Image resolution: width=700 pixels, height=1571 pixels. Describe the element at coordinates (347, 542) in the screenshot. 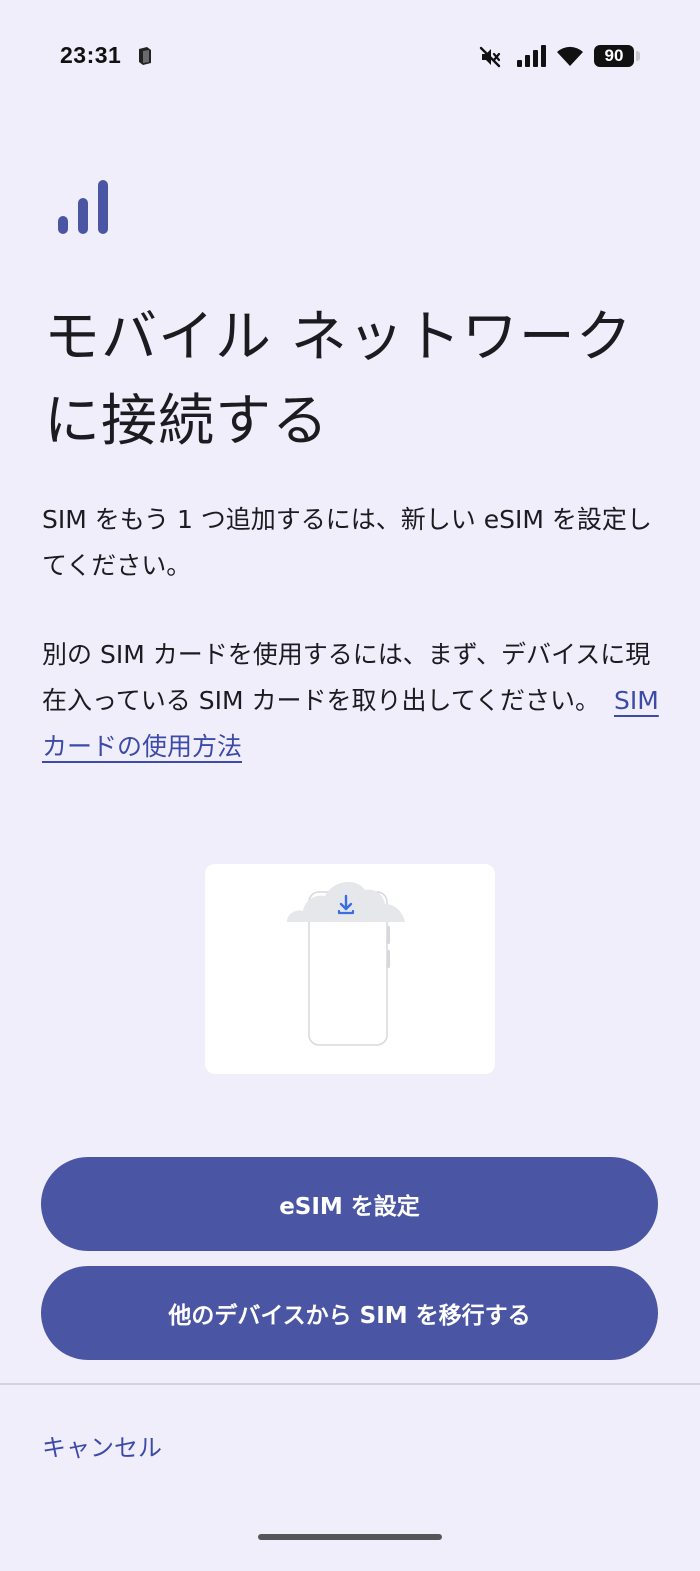

I see `esim-description-text: SIM をもう 1 つ追加するには、新しい eSIM を設定してください。` at that location.